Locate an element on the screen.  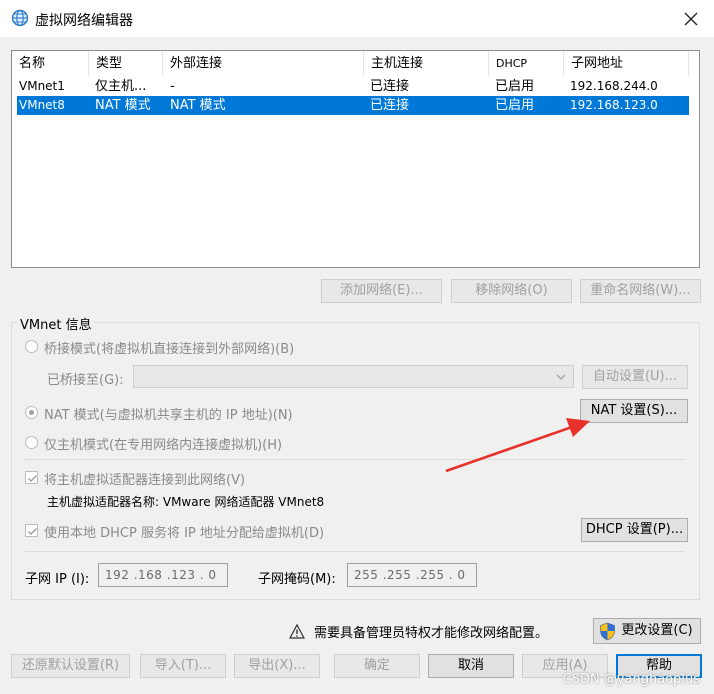
connect-adapter-label: 将主机虚拟适配器连接到此网络(V) is located at coordinates (145, 480).